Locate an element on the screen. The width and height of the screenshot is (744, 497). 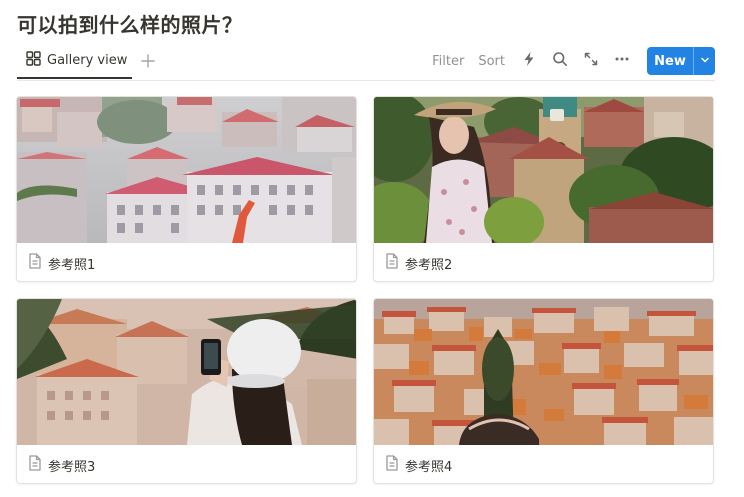
more-options-button is located at coordinates (622, 61).